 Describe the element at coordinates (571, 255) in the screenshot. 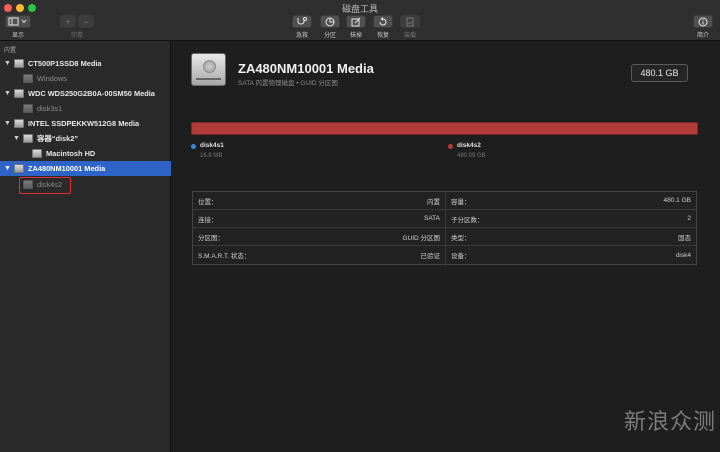

I see `info-row-device: 设备： disk4` at that location.